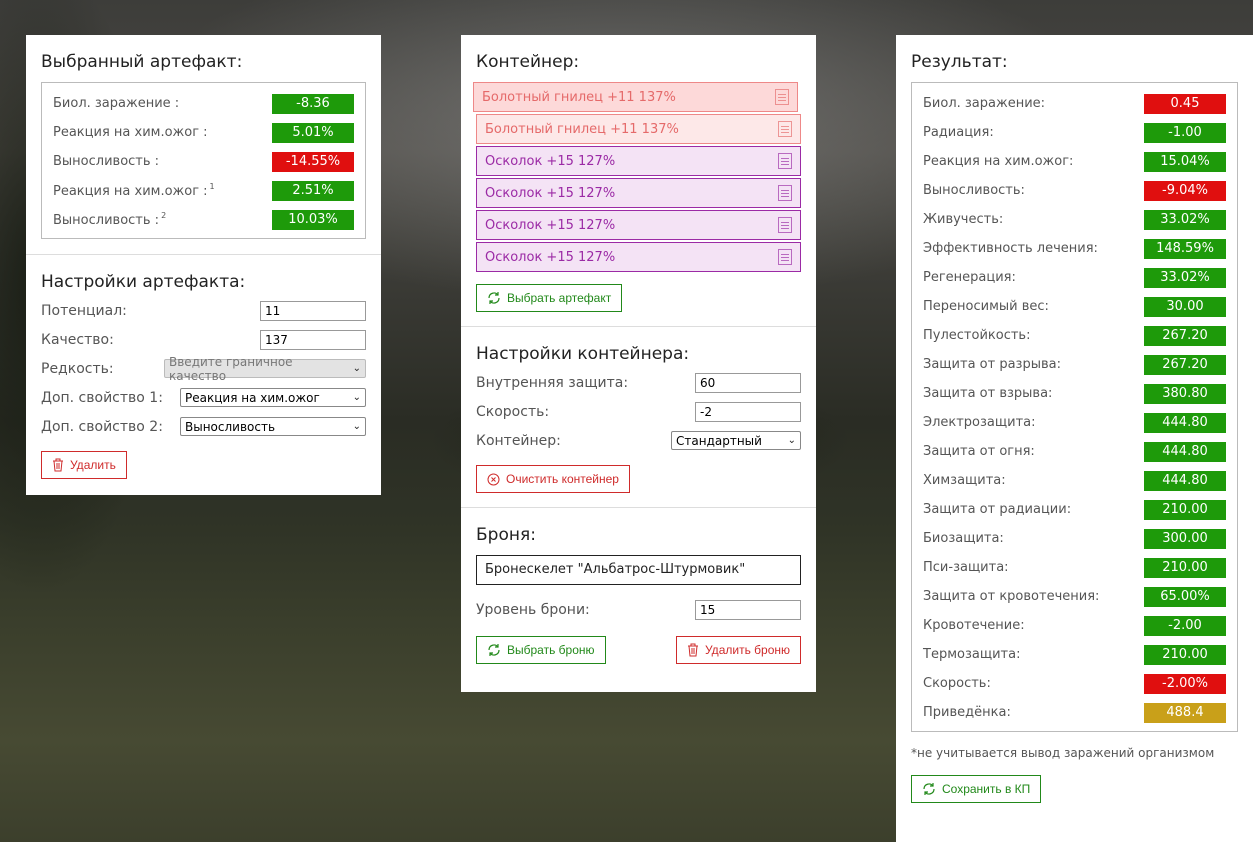 The height and width of the screenshot is (842, 1253). What do you see at coordinates (979, 422) in the screenshot?
I see `stat-label-text: Электрозащита:` at bounding box center [979, 422].